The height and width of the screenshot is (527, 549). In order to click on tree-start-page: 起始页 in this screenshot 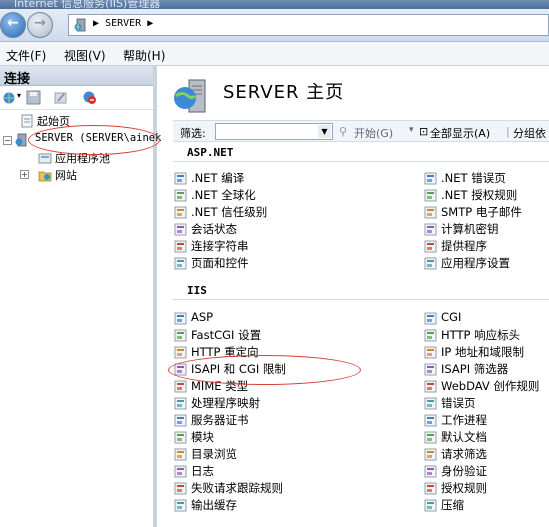, I will do `click(75, 120)`.